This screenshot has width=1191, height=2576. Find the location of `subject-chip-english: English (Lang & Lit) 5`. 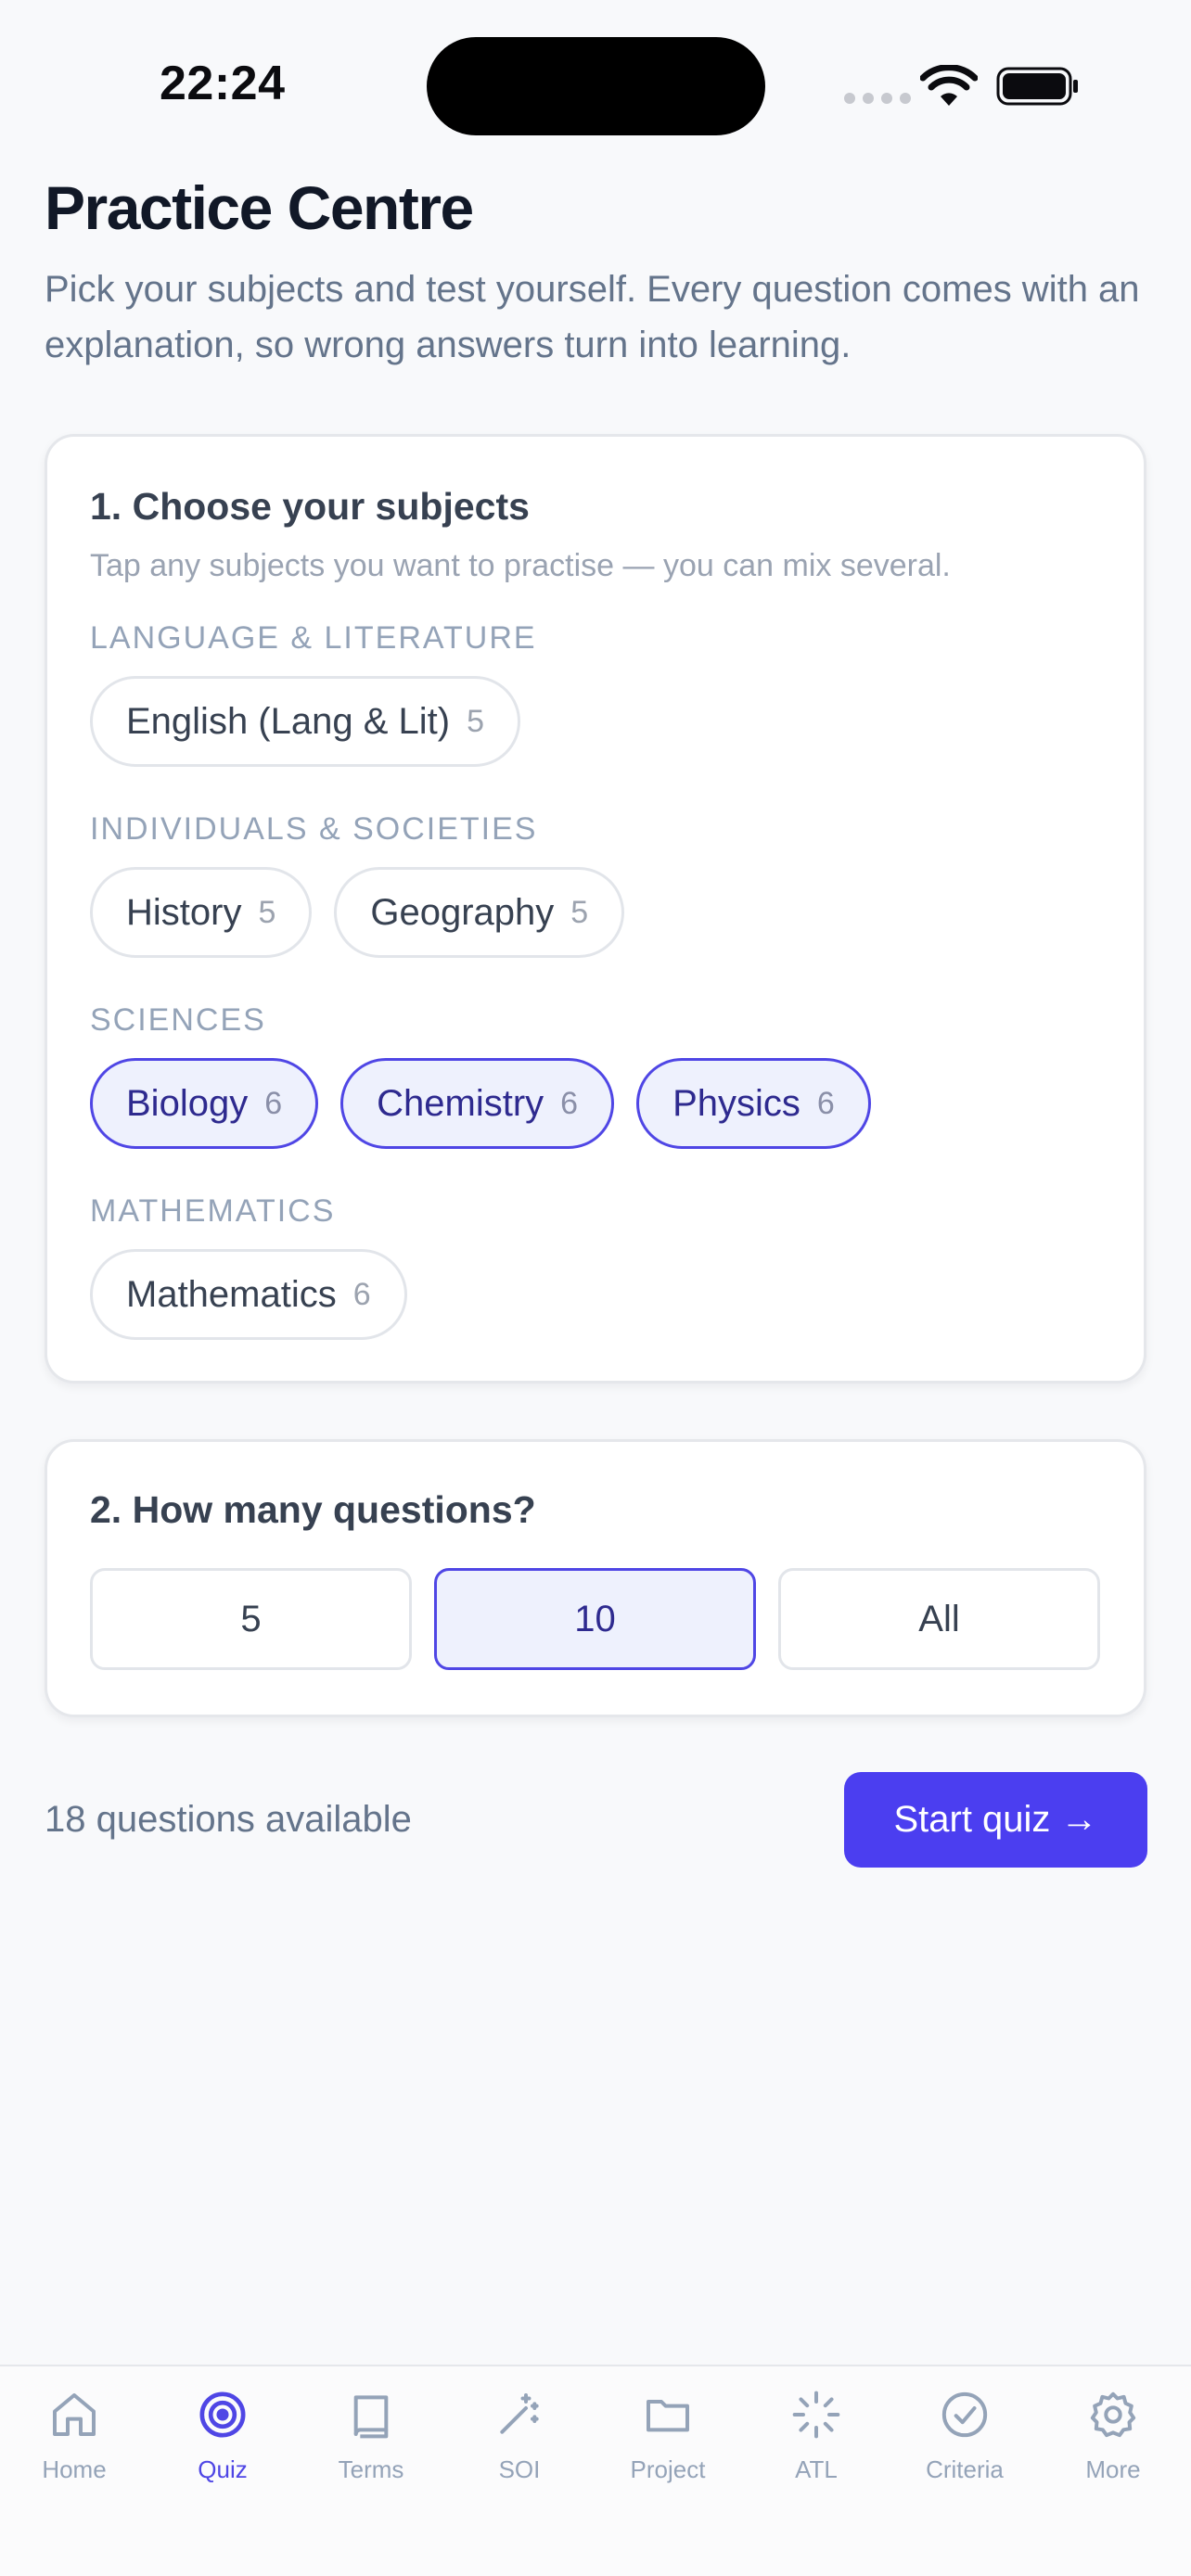

subject-chip-english: English (Lang & Lit) 5 is located at coordinates (305, 722).